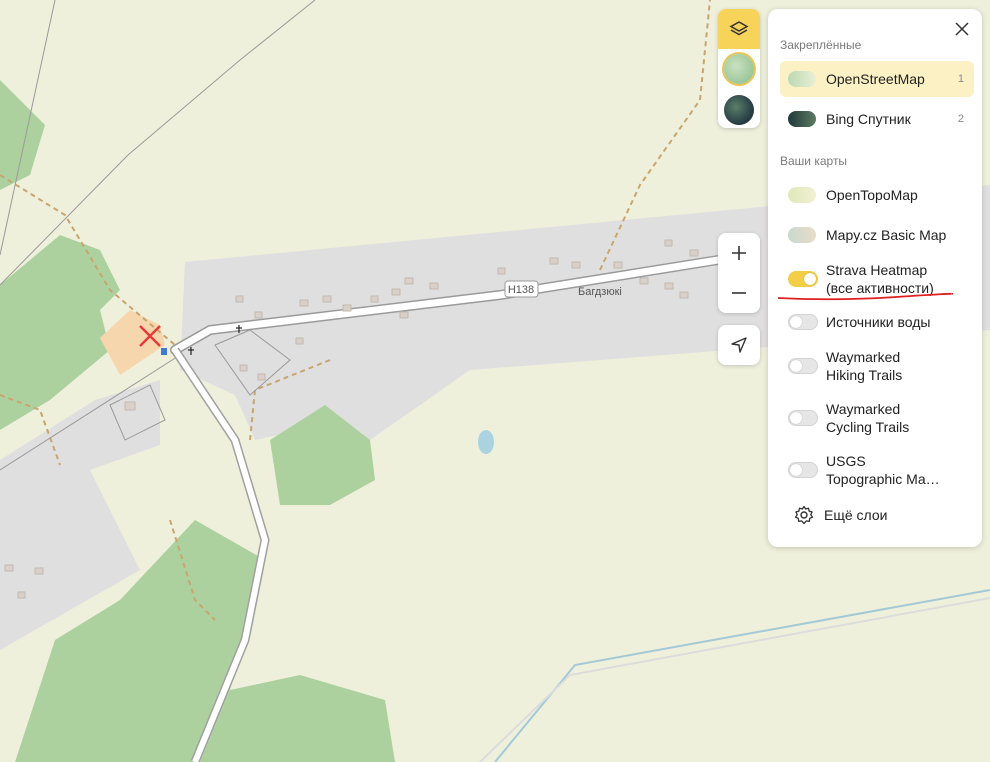 The height and width of the screenshot is (762, 990). What do you see at coordinates (865, 296) in the screenshot?
I see `red-underline-annotation` at bounding box center [865, 296].